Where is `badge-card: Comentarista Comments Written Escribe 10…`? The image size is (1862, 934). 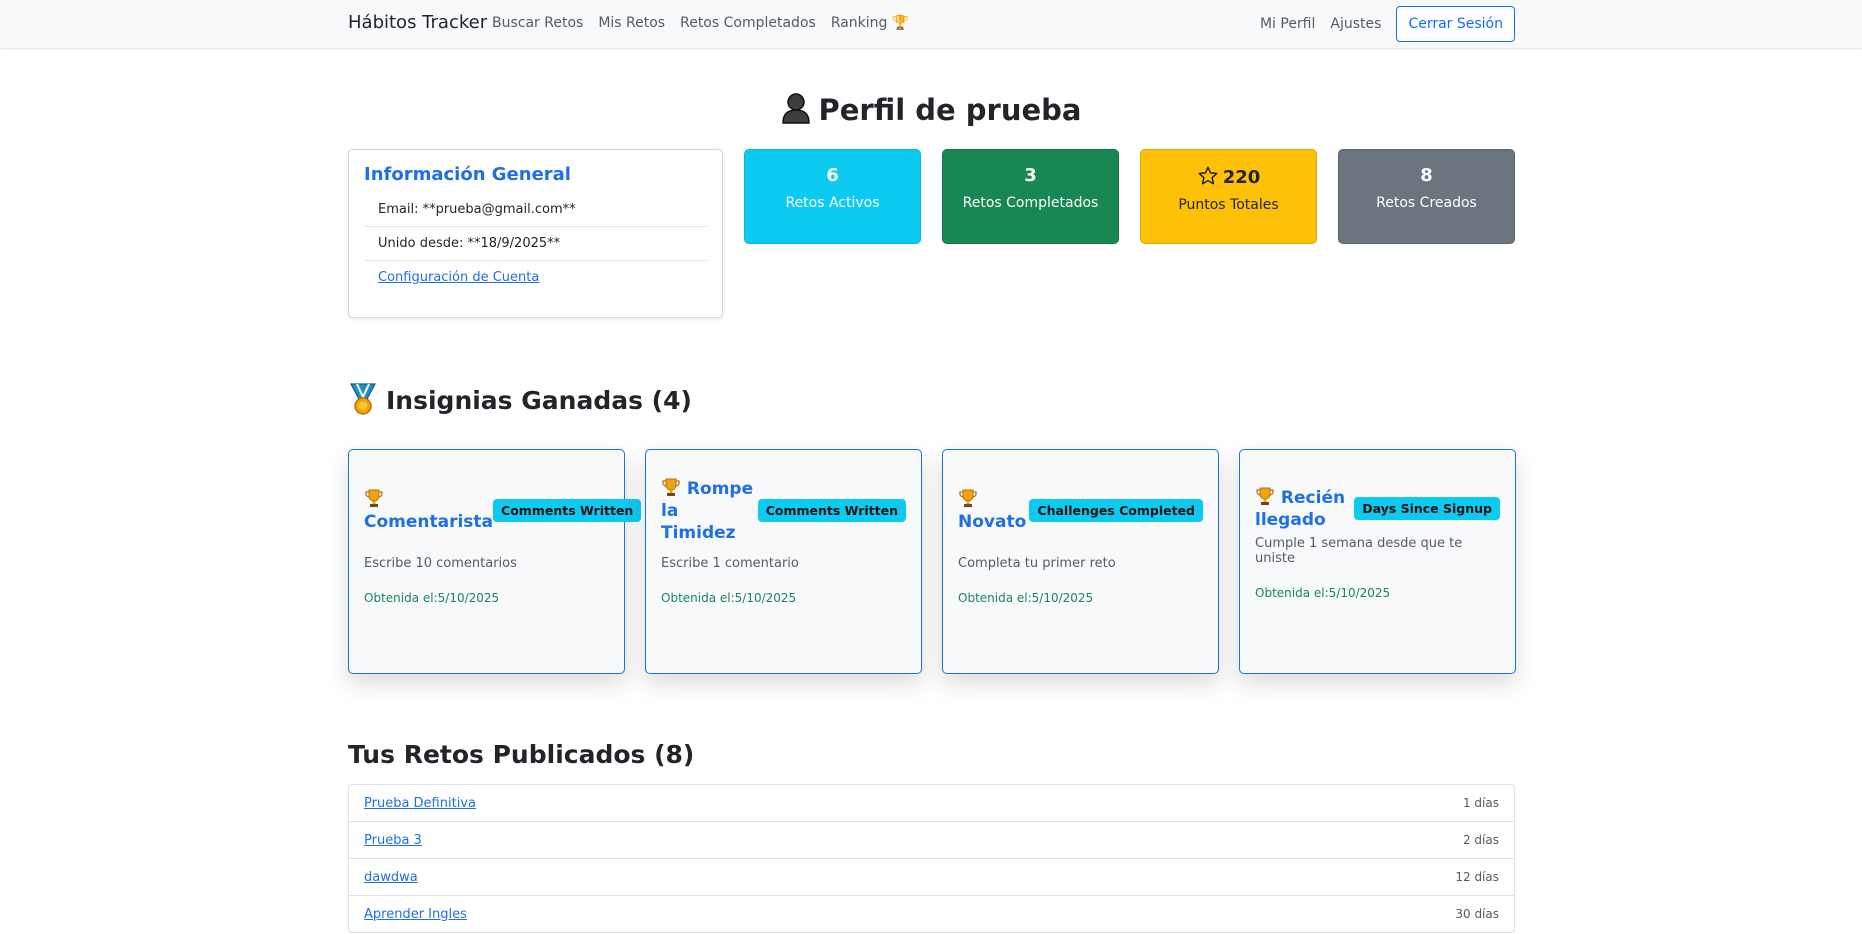
badge-card: Comentarista Comments Written Escribe 10… is located at coordinates (495, 561).